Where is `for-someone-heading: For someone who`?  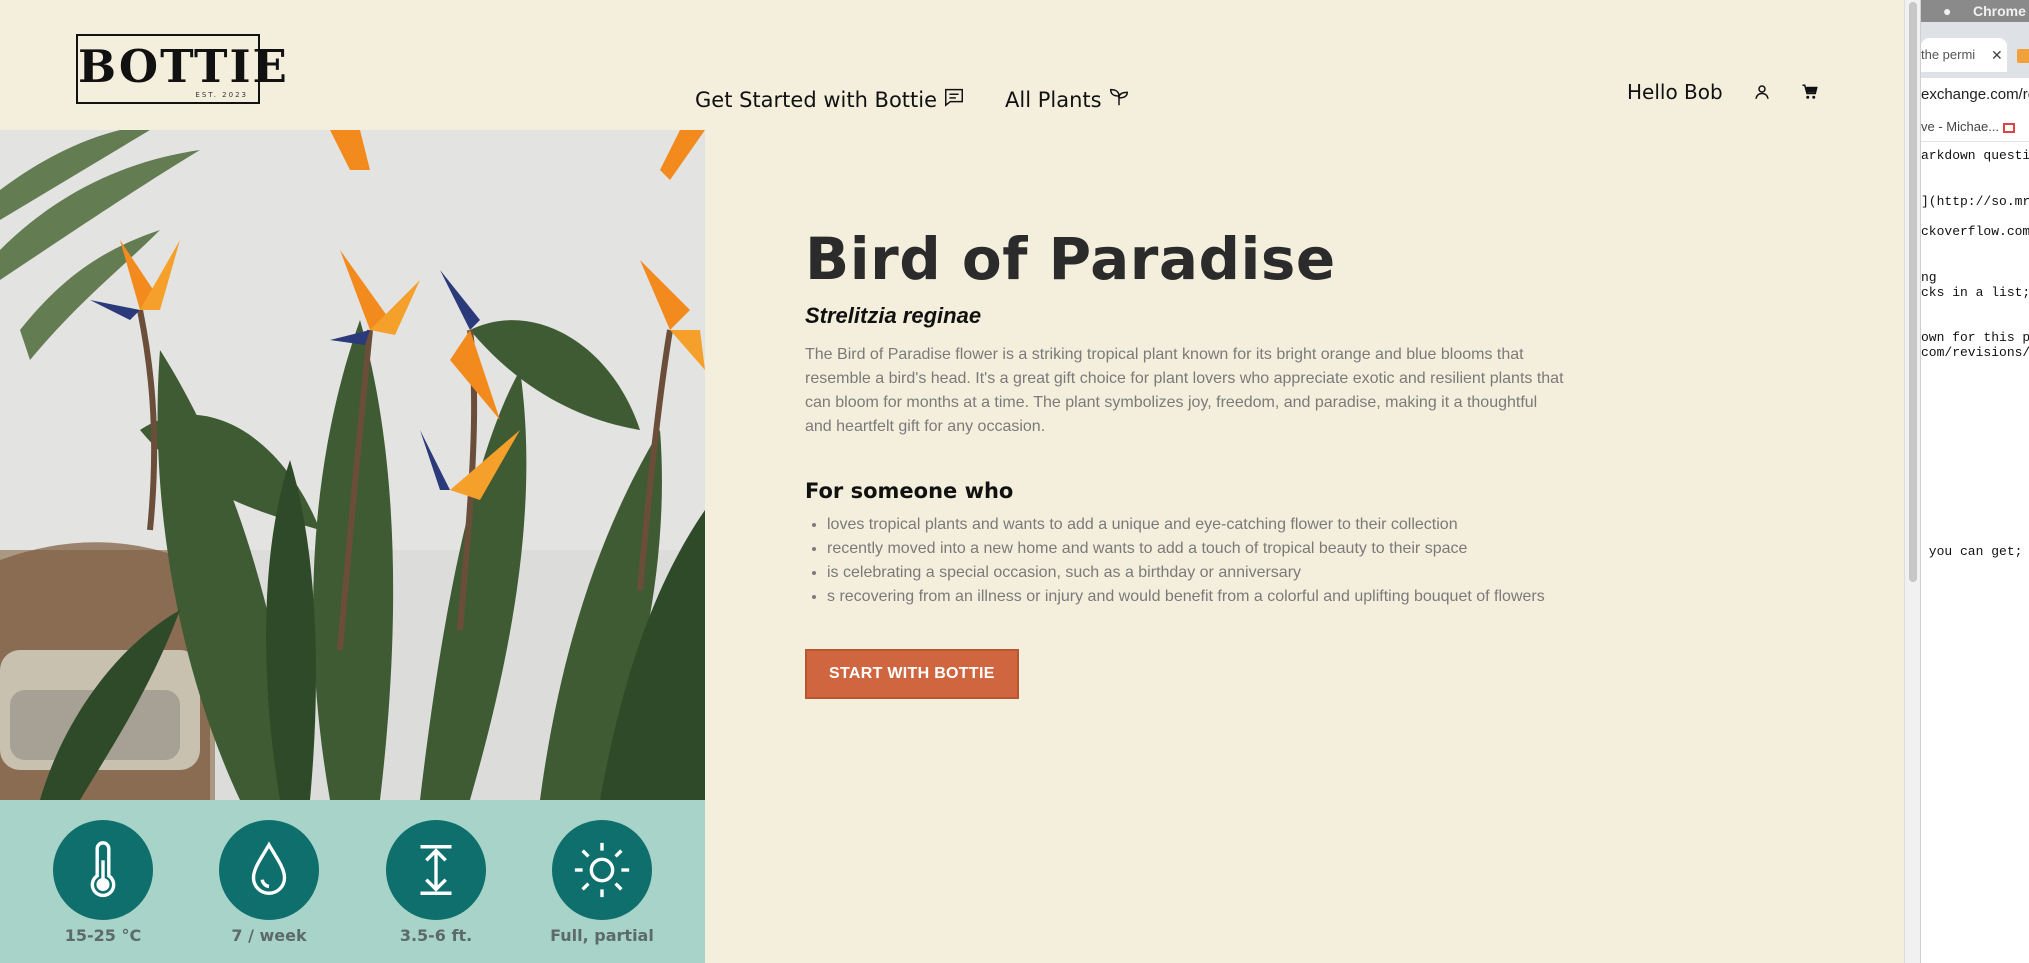
for-someone-heading: For someone who is located at coordinates (909, 490).